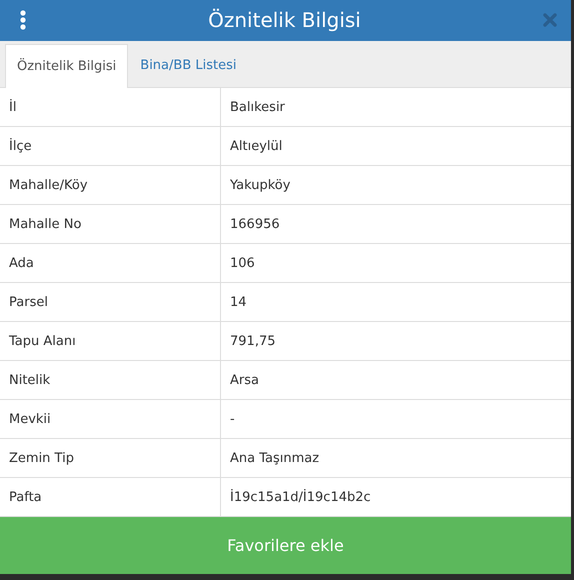 The width and height of the screenshot is (574, 580). I want to click on label-cell: Nitelik, so click(110, 380).